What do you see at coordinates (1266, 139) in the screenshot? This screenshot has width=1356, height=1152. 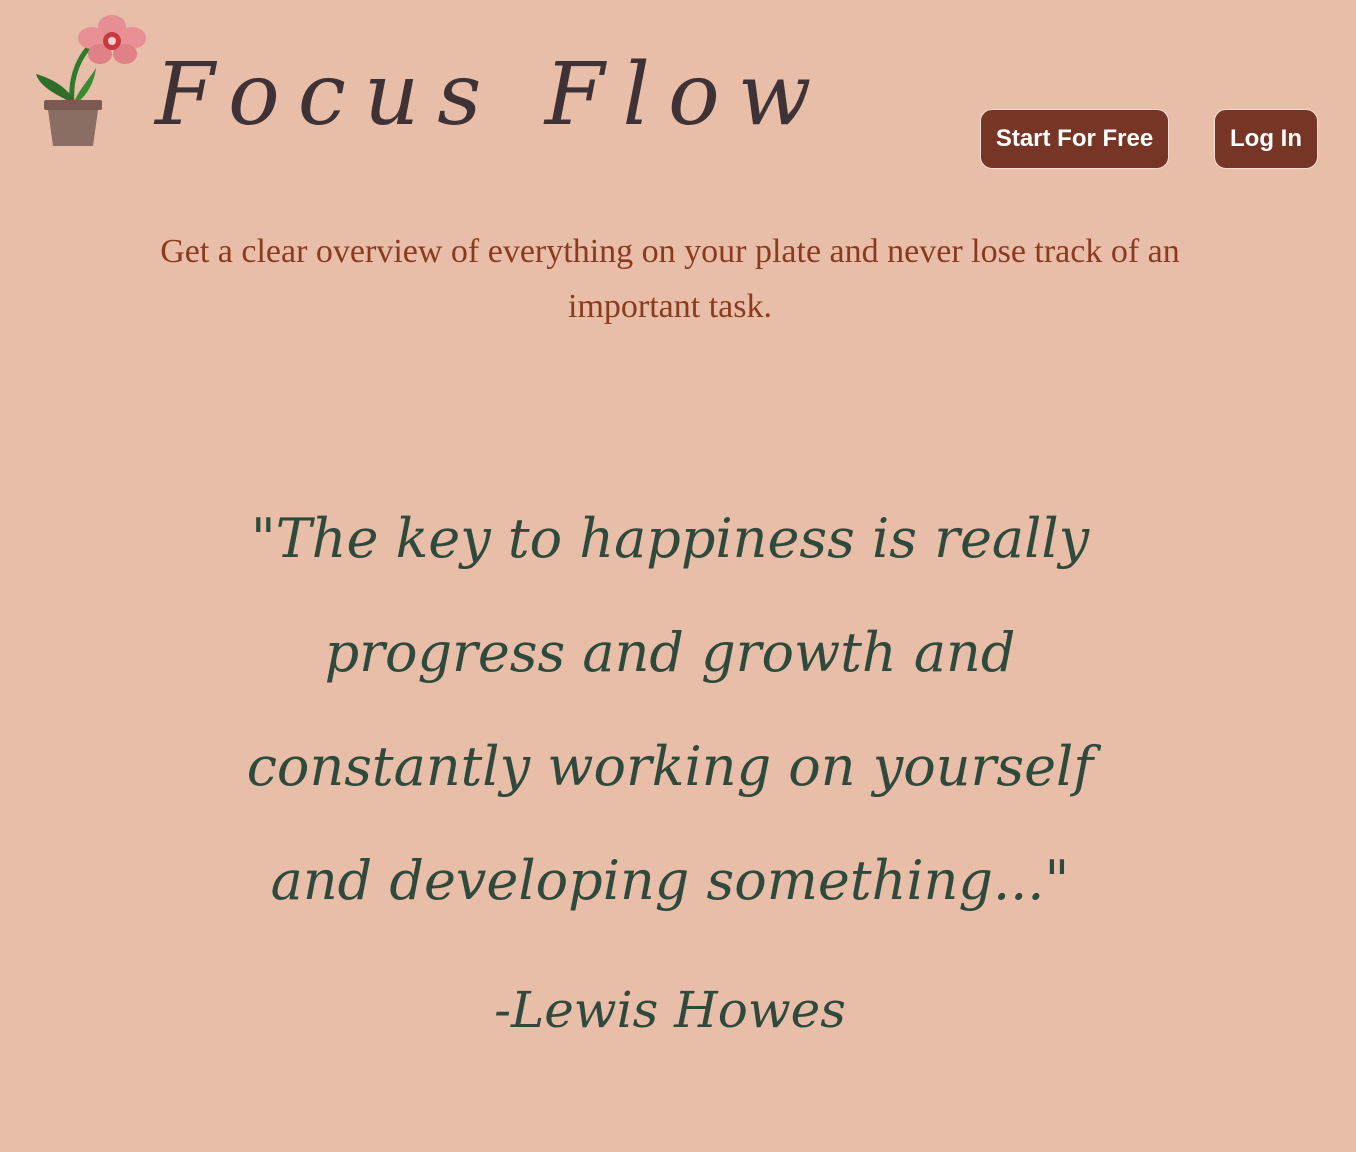 I see `log-in-button: Log In` at bounding box center [1266, 139].